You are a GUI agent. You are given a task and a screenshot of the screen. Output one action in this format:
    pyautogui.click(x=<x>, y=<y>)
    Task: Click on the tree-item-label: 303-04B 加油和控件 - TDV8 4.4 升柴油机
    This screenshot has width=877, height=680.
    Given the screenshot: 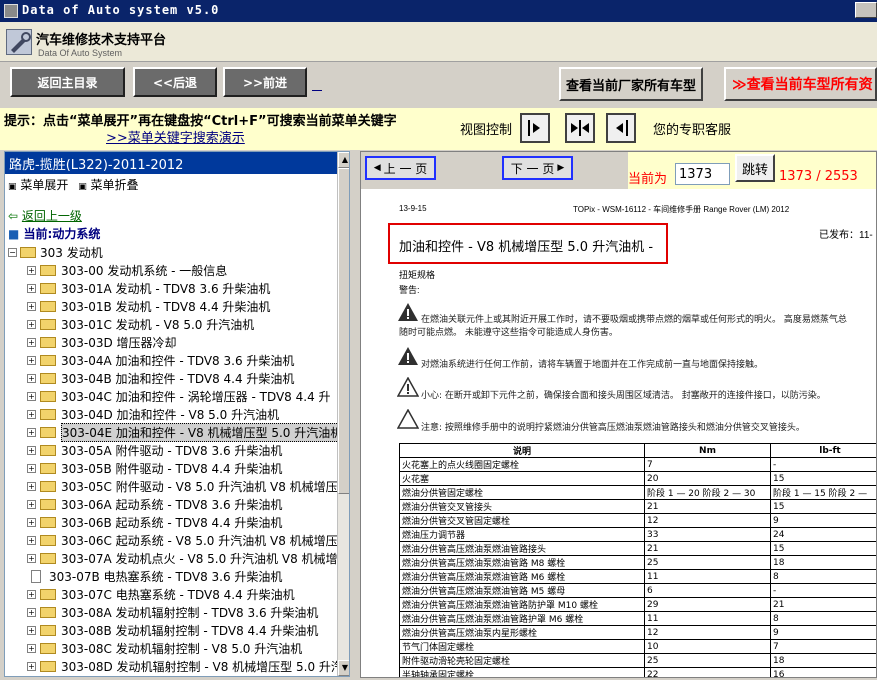 What is the action you would take?
    pyautogui.click(x=178, y=378)
    